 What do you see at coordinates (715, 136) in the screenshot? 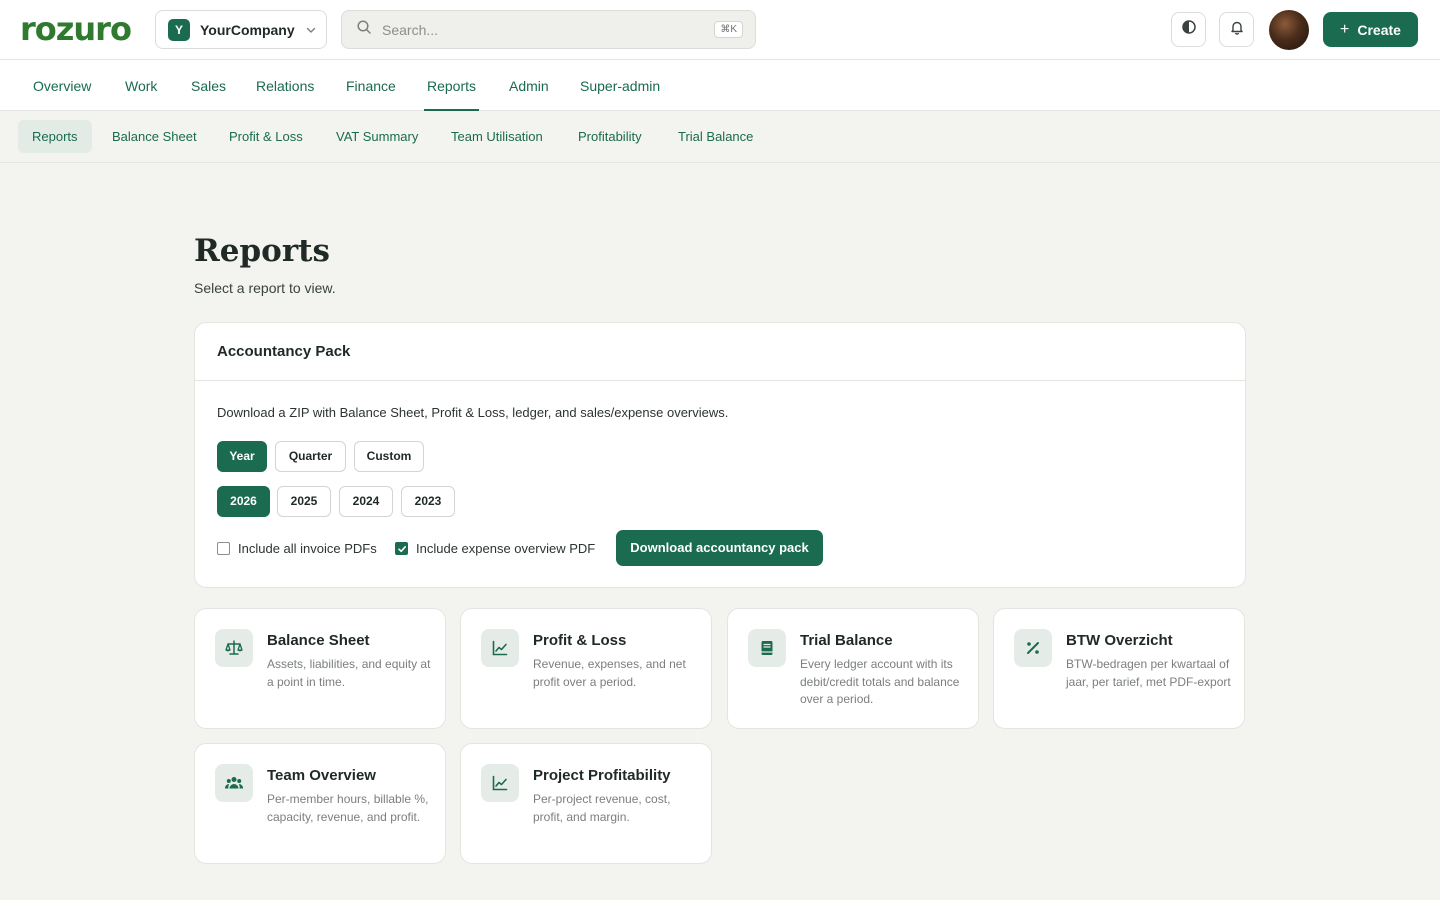
I see `subtab-trial-balance: Trial Balance` at bounding box center [715, 136].